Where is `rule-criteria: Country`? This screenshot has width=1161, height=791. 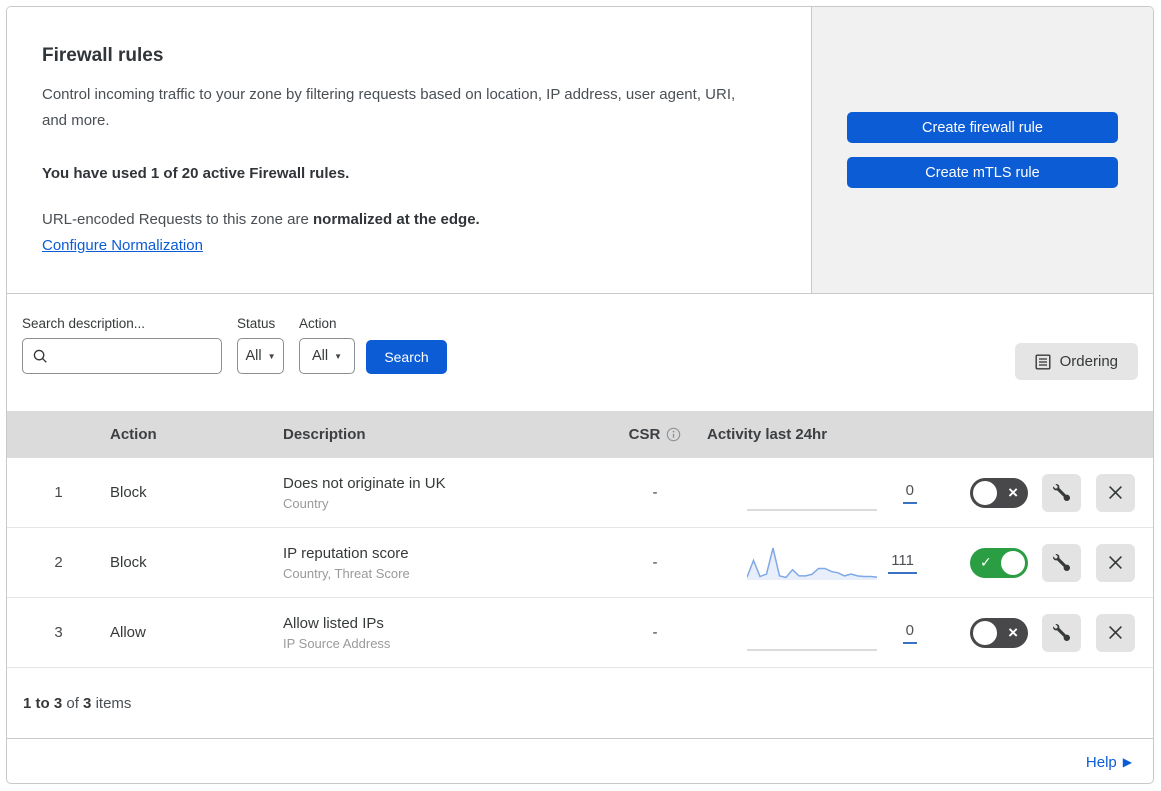 rule-criteria: Country is located at coordinates (306, 503).